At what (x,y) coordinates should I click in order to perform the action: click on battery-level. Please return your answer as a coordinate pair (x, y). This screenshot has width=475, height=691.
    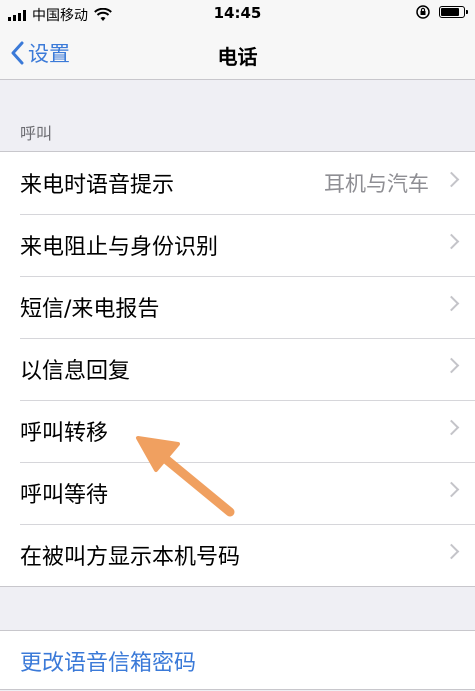
    Looking at the image, I should click on (450, 12).